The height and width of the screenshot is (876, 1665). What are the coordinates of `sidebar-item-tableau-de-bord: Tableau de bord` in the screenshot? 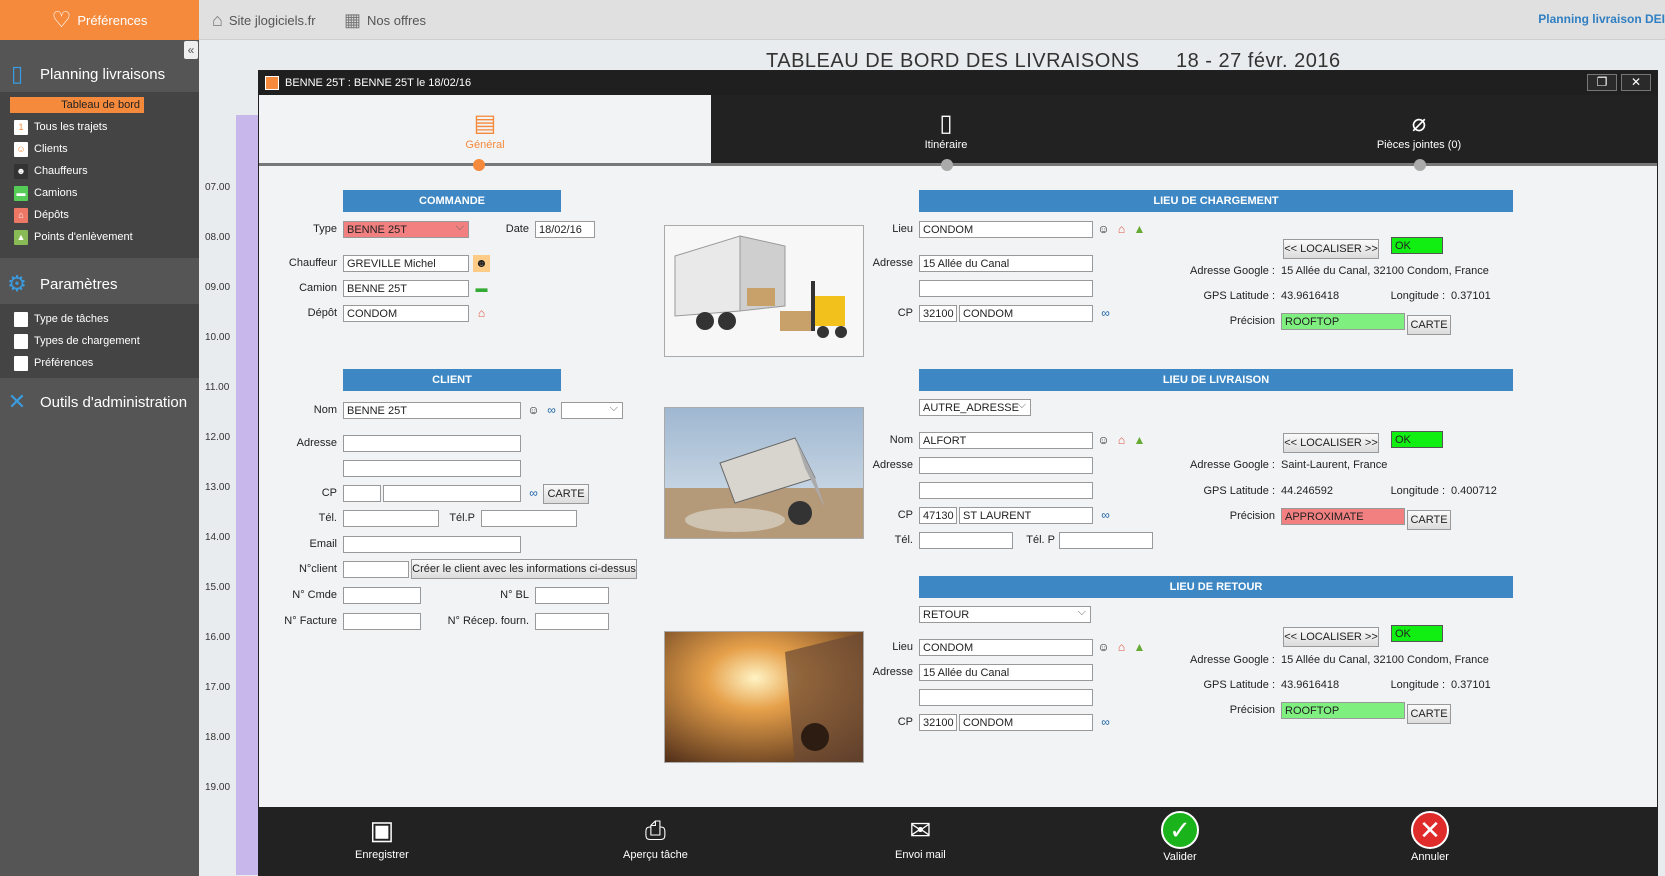 It's located at (99, 105).